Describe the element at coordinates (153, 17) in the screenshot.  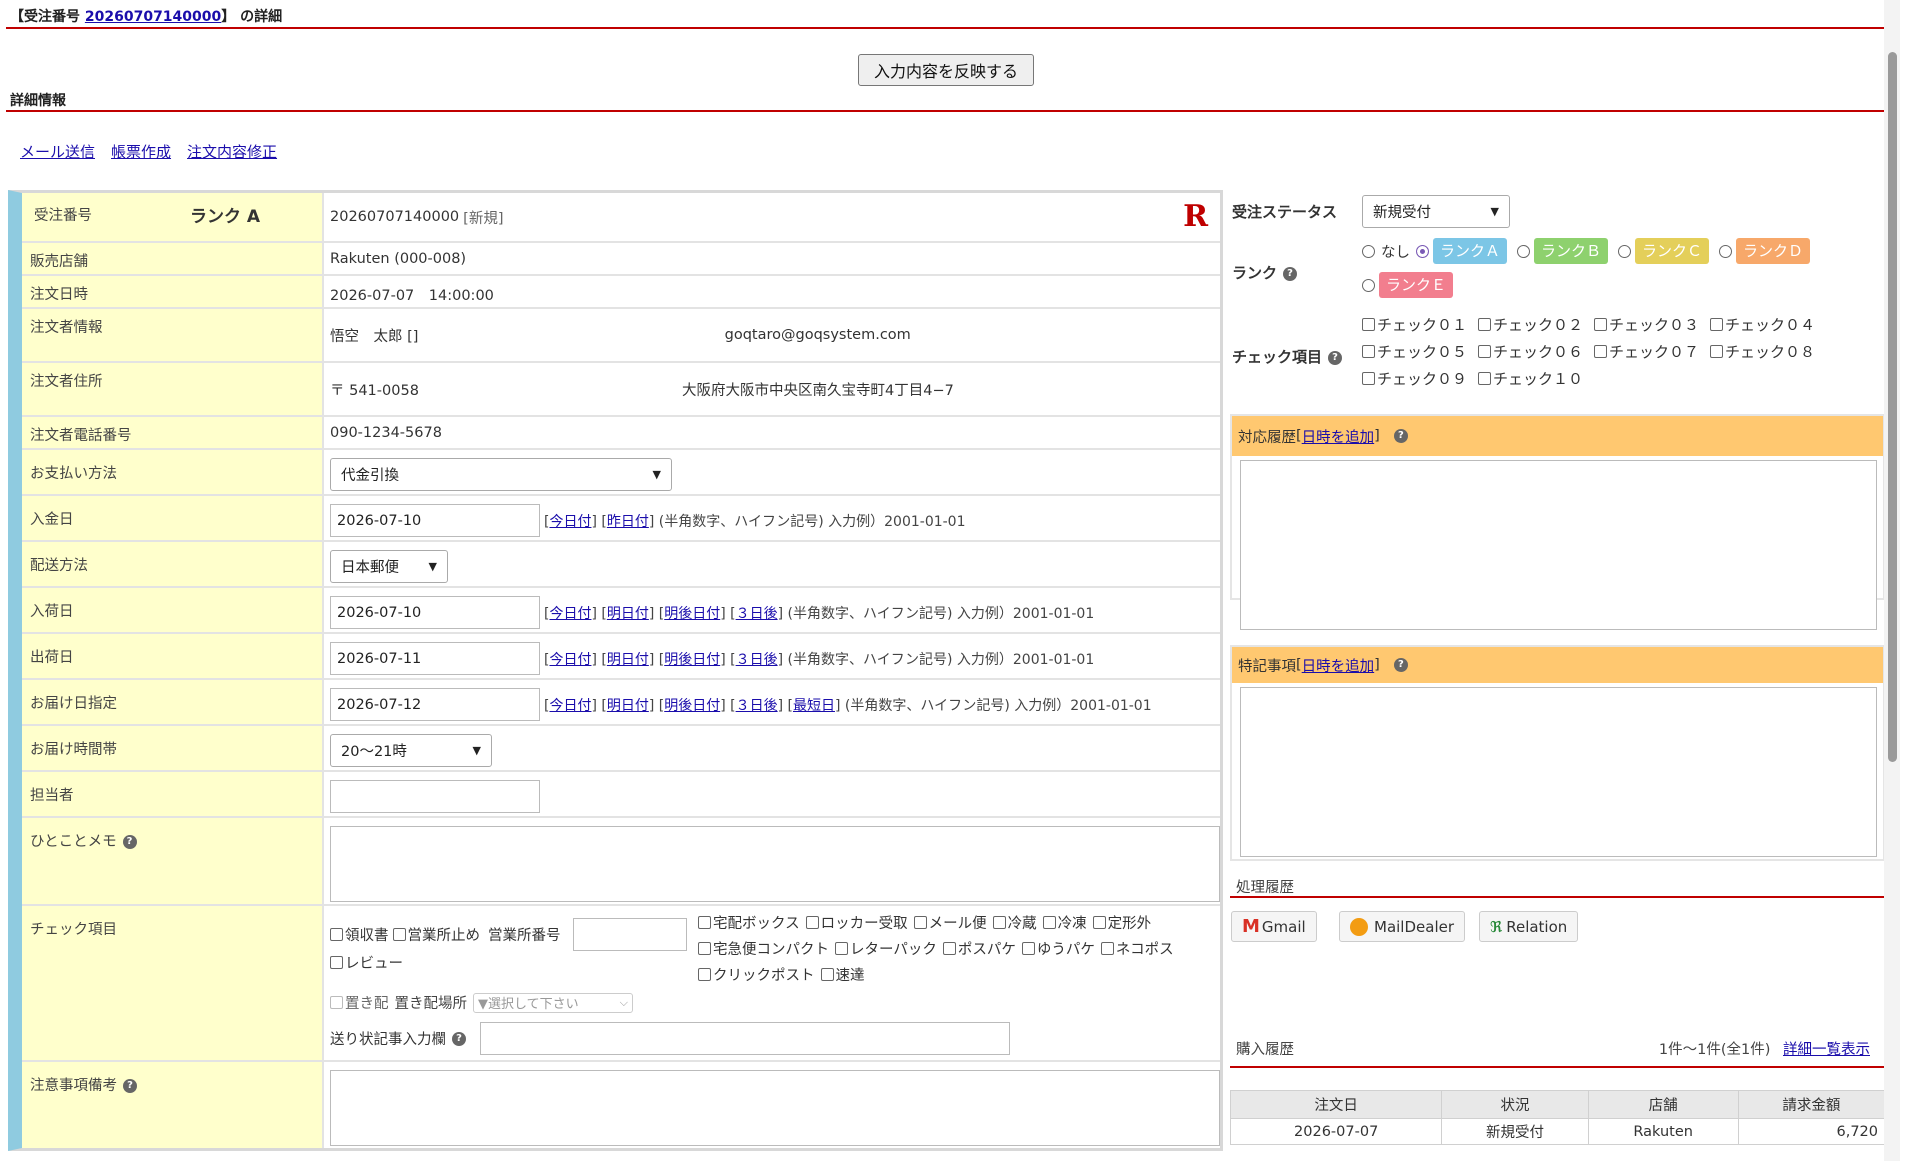
I see `order-number-link: 20260707140000` at that location.